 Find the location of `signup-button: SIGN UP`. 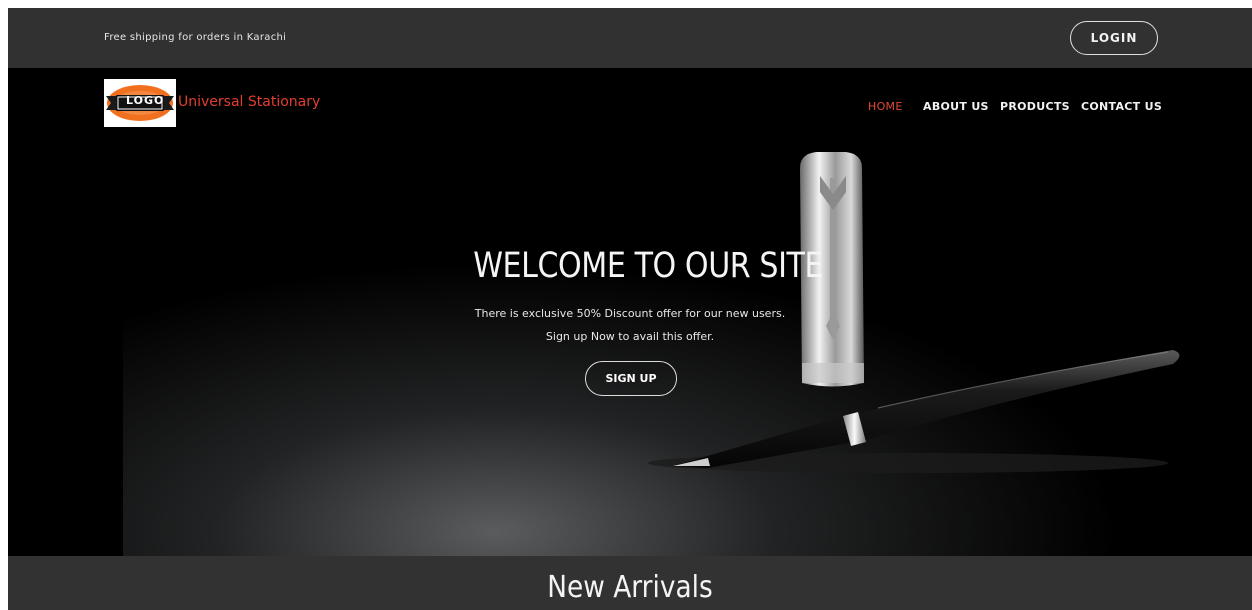

signup-button: SIGN UP is located at coordinates (631, 378).